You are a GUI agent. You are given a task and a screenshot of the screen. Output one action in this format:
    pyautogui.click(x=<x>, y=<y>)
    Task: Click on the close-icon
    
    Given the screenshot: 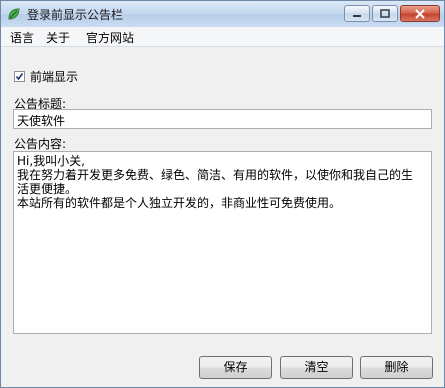 What is the action you would take?
    pyautogui.click(x=420, y=13)
    